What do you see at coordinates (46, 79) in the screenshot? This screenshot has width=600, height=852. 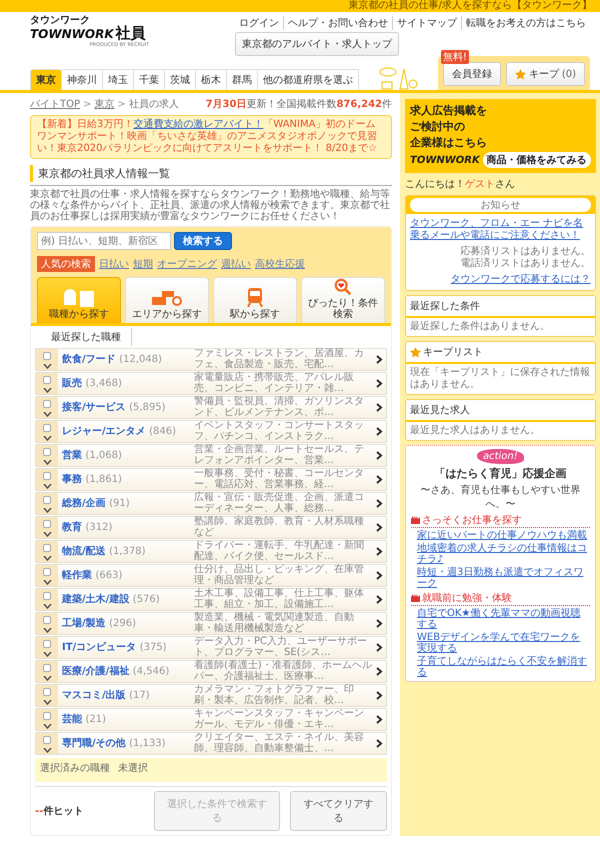 I see `region-tab: 東京` at bounding box center [46, 79].